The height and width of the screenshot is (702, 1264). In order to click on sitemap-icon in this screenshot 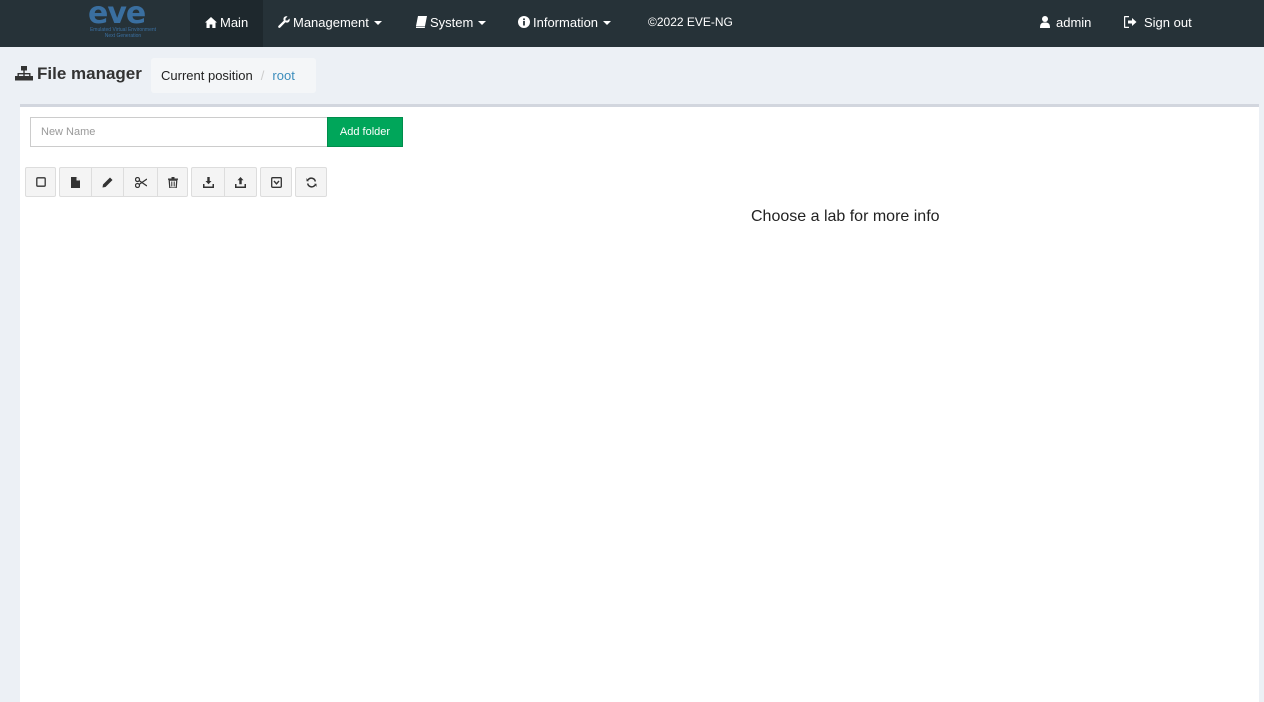, I will do `click(24, 73)`.